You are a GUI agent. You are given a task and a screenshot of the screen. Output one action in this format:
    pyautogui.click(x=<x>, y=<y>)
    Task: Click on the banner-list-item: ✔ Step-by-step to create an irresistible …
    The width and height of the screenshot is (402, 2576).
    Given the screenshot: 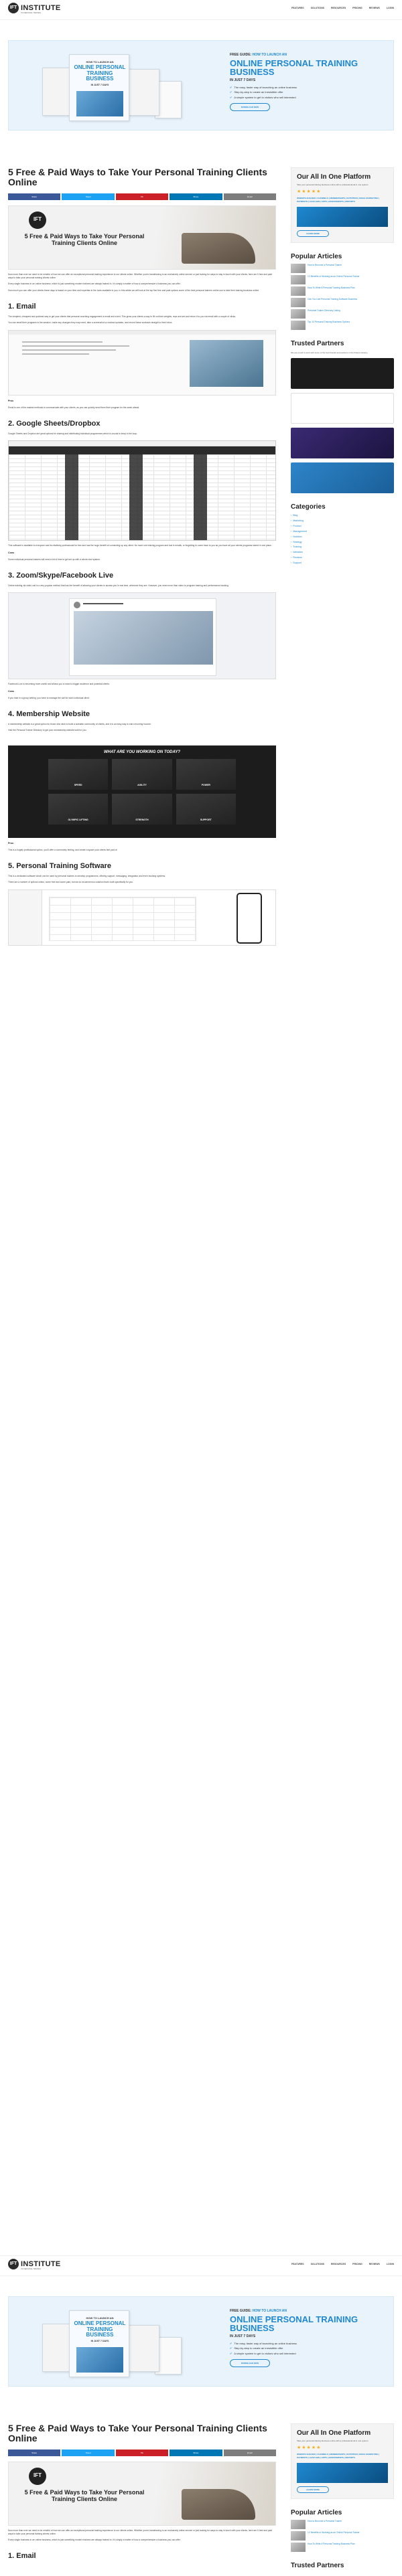 What is the action you would take?
    pyautogui.click(x=257, y=92)
    